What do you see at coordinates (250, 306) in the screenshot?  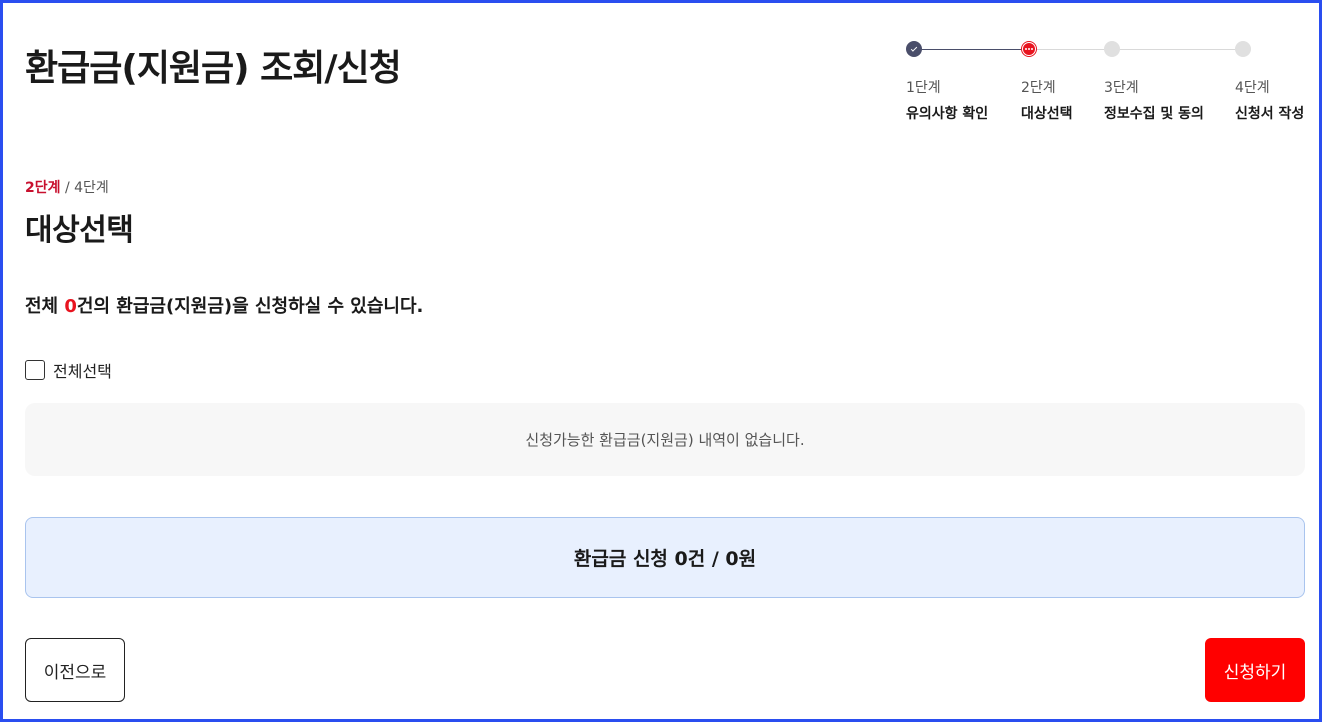 I see `summary-suffix: 건의 환급금(지원금)을 신청하실 수 있습니다.` at bounding box center [250, 306].